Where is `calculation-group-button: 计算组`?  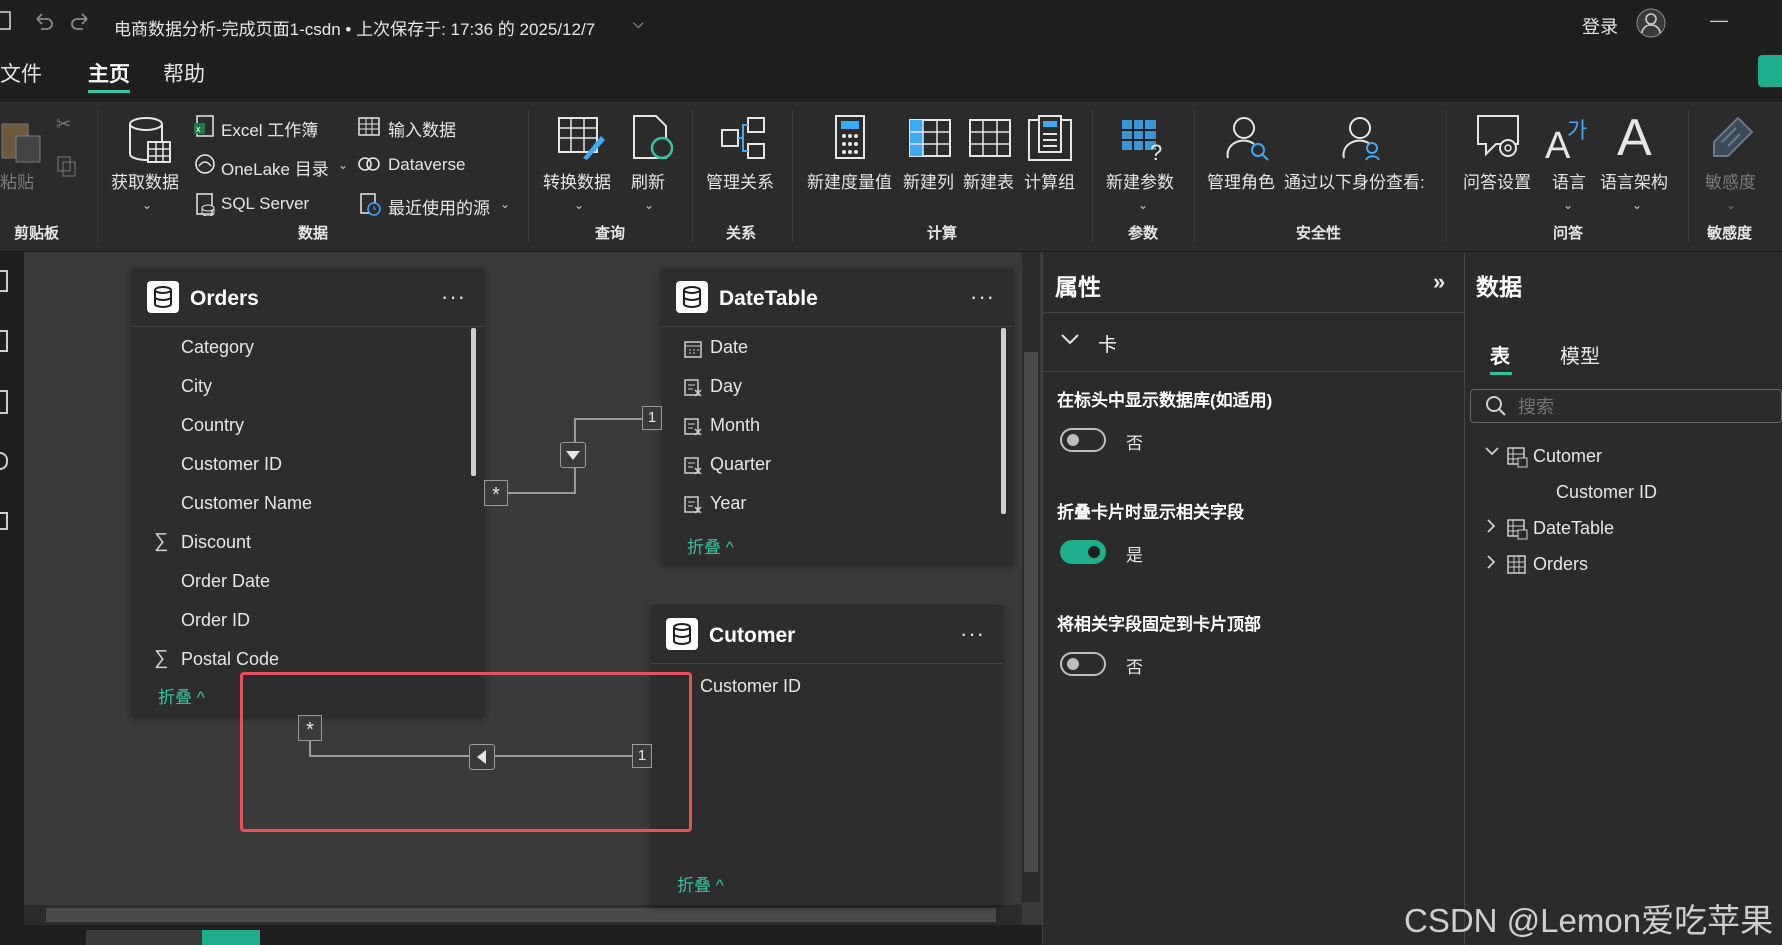 calculation-group-button: 计算组 is located at coordinates (1049, 180).